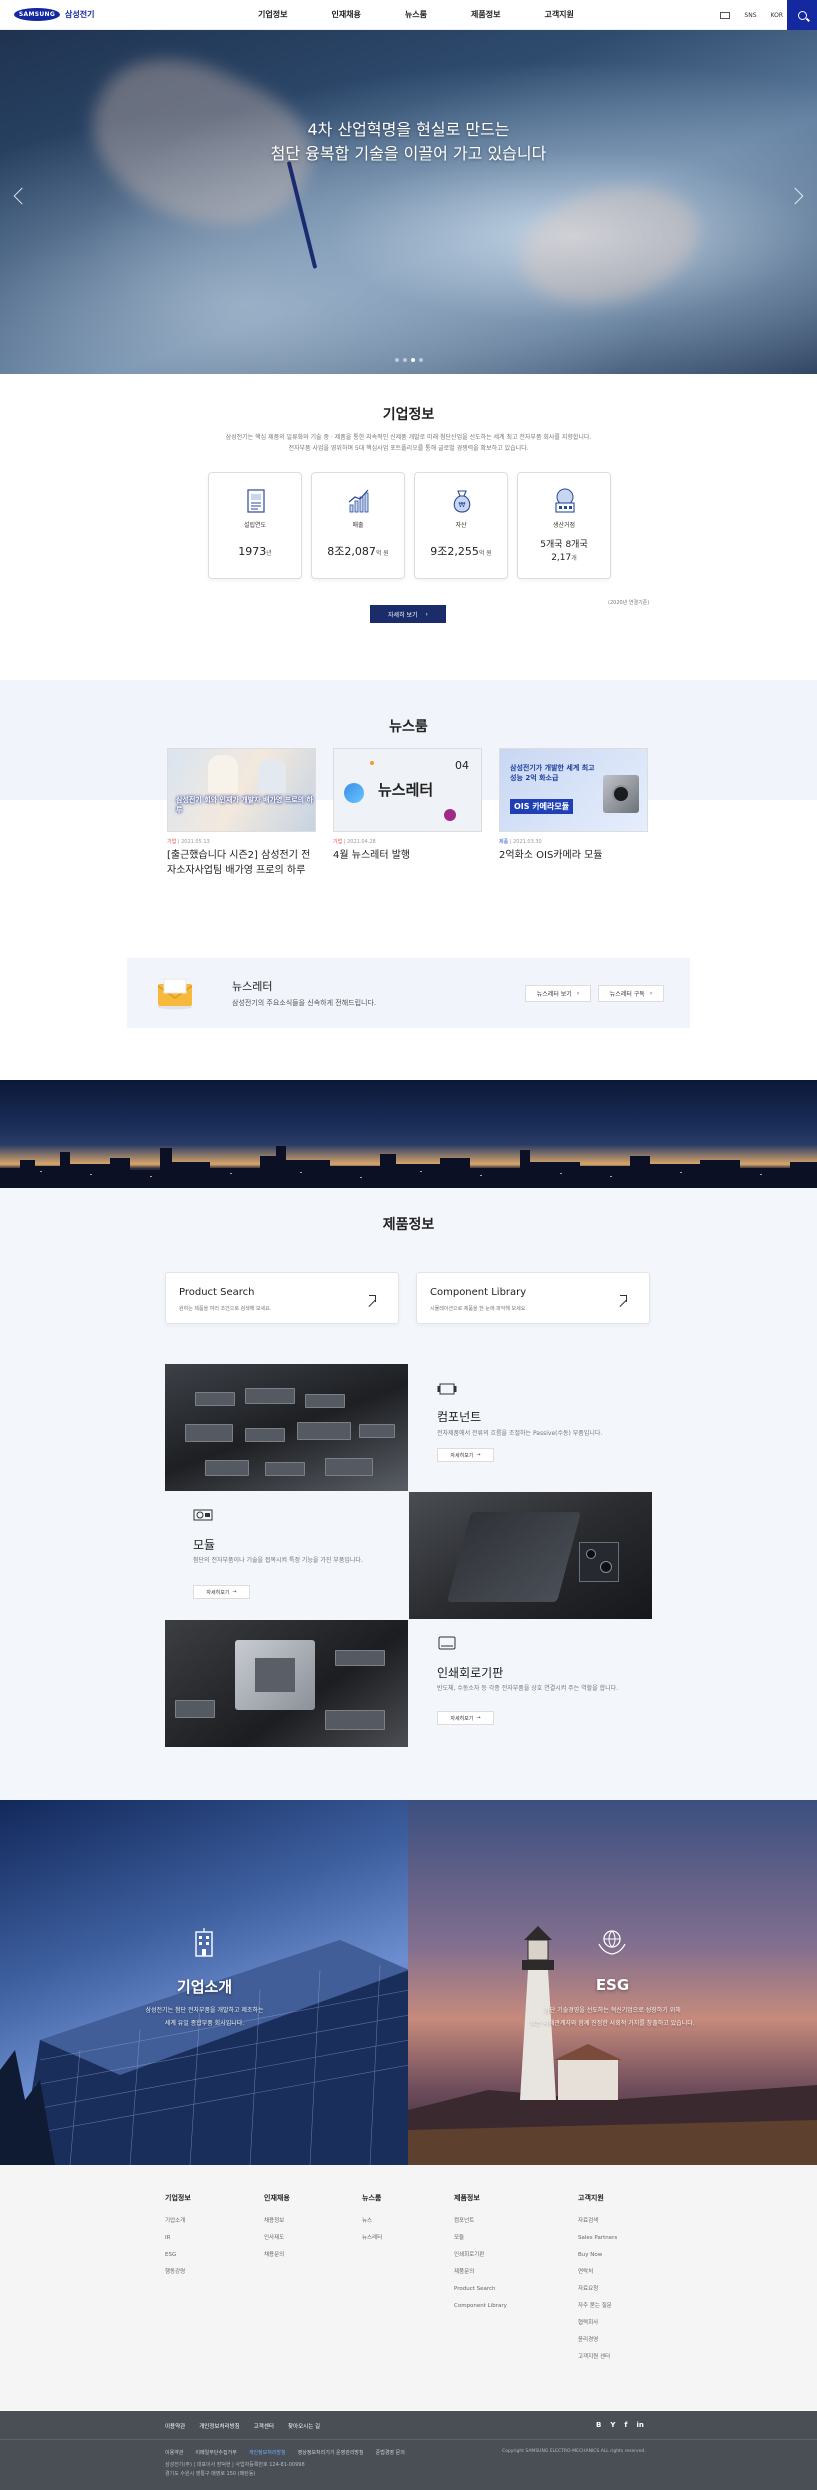 Image resolution: width=817 pixels, height=2490 pixels. I want to click on banner-desc-line: 모든 이해관계자와 함께 진정한 사회적 가치를 창출하고 있습니다., so click(612, 2023).